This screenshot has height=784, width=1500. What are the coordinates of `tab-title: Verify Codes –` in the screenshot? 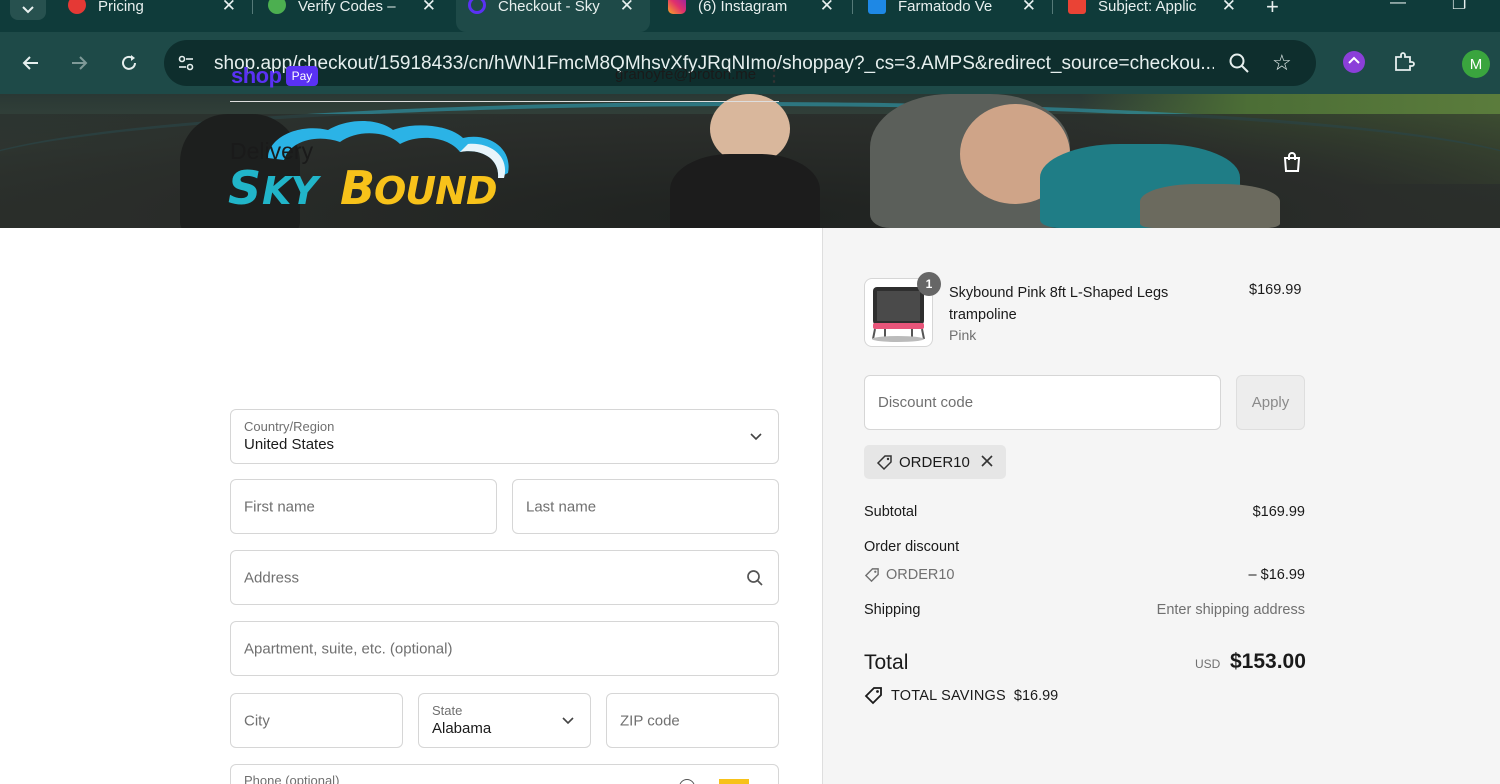 It's located at (347, 7).